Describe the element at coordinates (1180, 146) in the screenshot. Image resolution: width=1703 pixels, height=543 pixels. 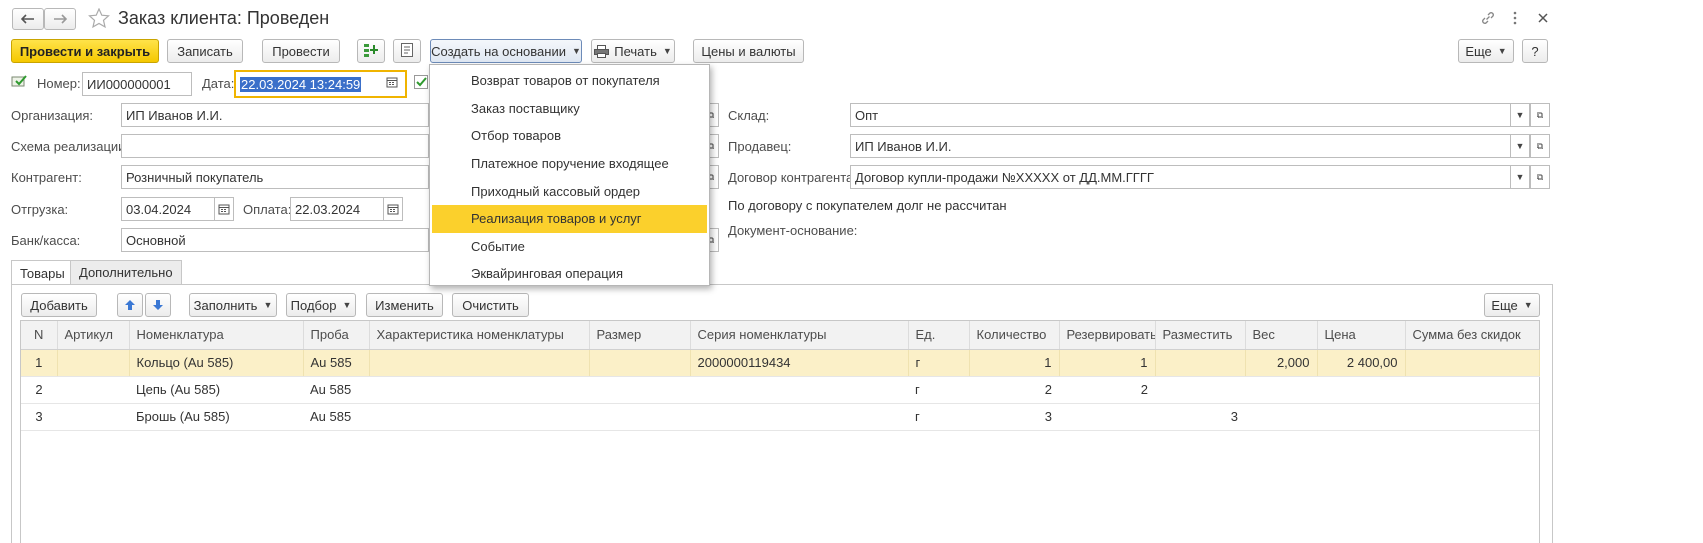
I see `seller-field: ИП Иванов И.И.` at that location.